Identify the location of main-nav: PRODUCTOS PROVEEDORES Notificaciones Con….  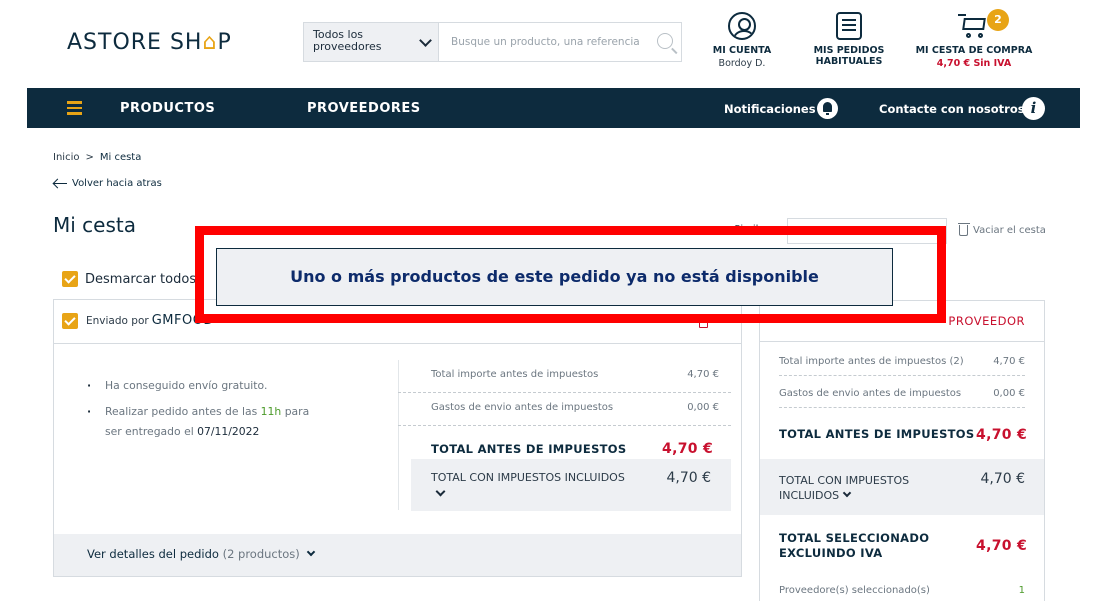
(553, 108).